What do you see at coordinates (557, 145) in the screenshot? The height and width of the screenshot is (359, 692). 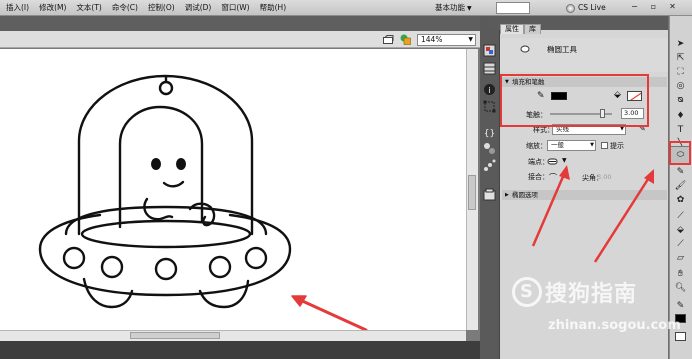 I see `scale-value: 一般` at bounding box center [557, 145].